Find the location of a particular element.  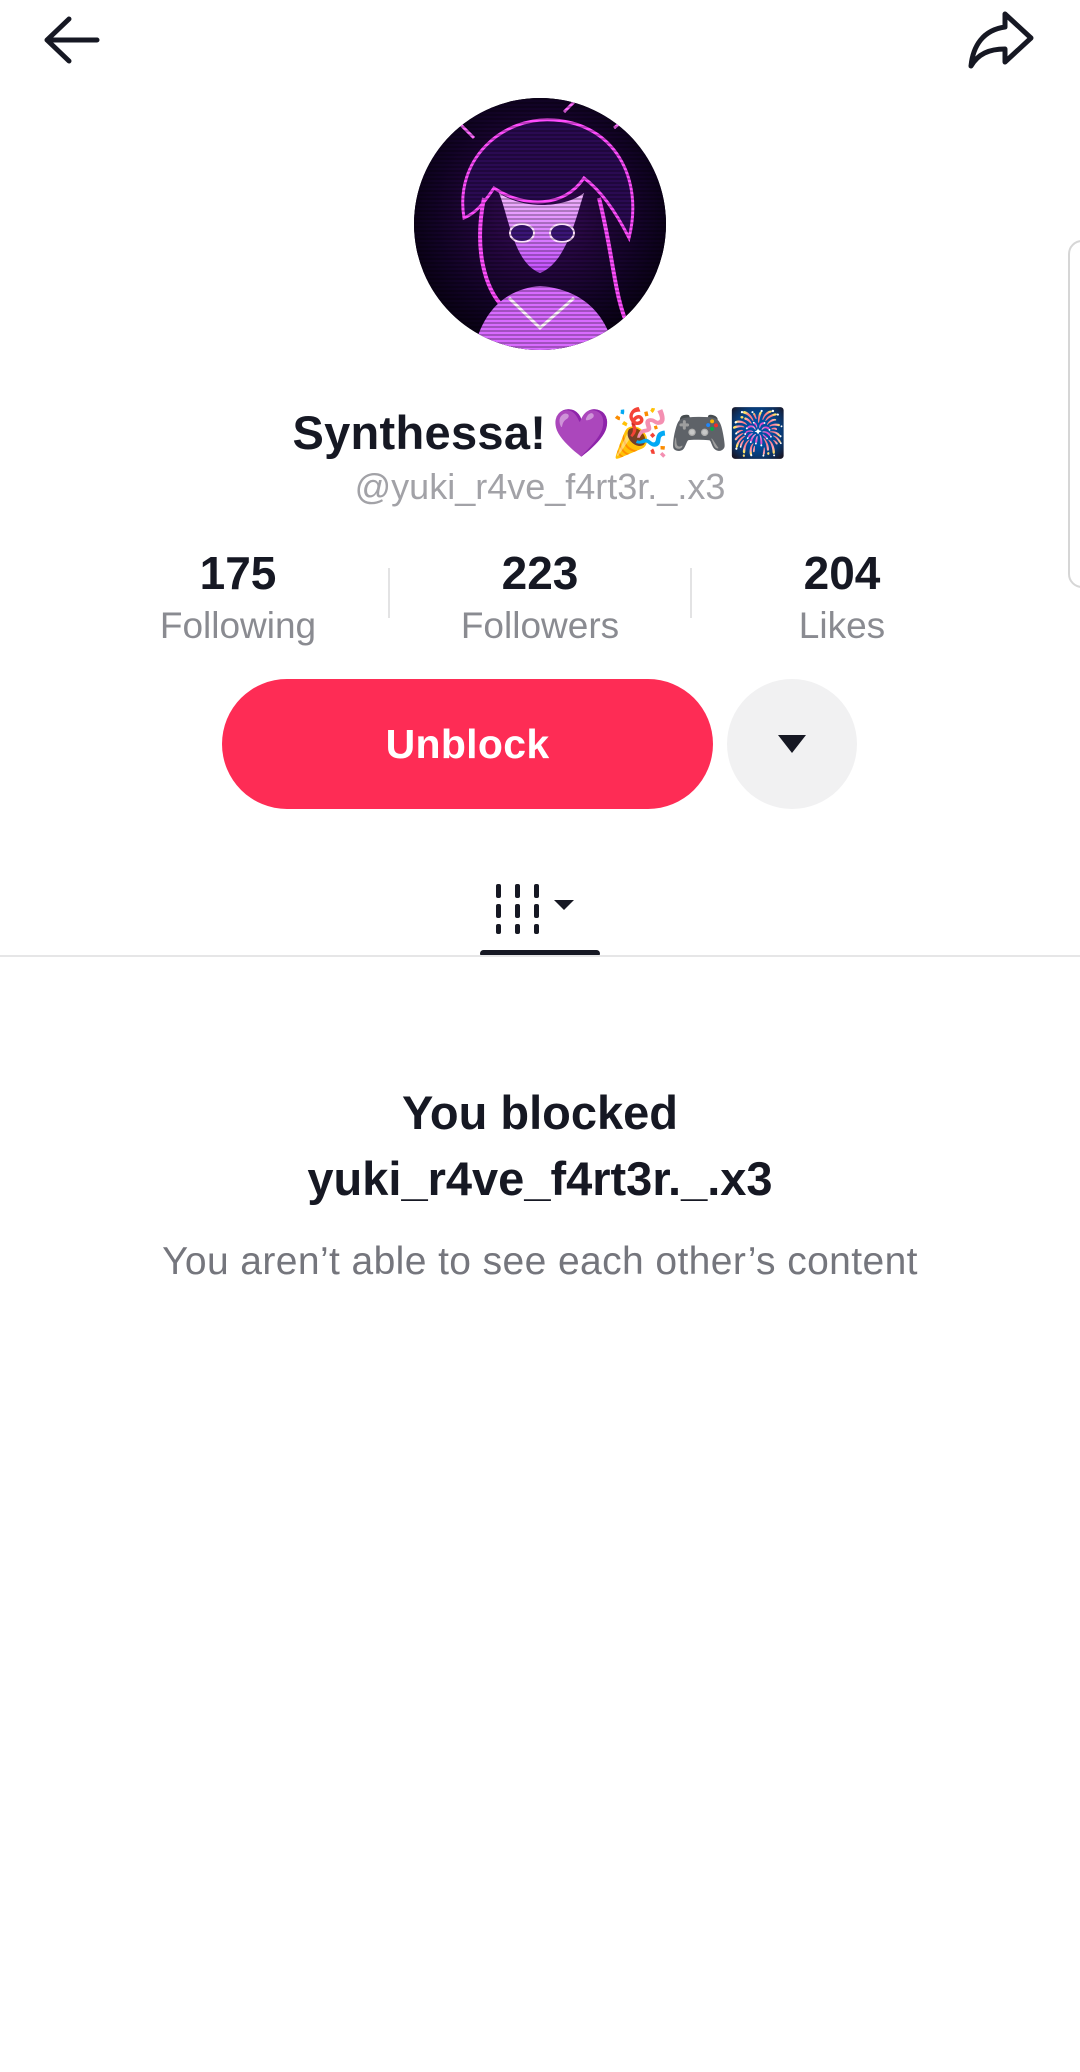

stat-following-count: 175 is located at coordinates (238, 573).